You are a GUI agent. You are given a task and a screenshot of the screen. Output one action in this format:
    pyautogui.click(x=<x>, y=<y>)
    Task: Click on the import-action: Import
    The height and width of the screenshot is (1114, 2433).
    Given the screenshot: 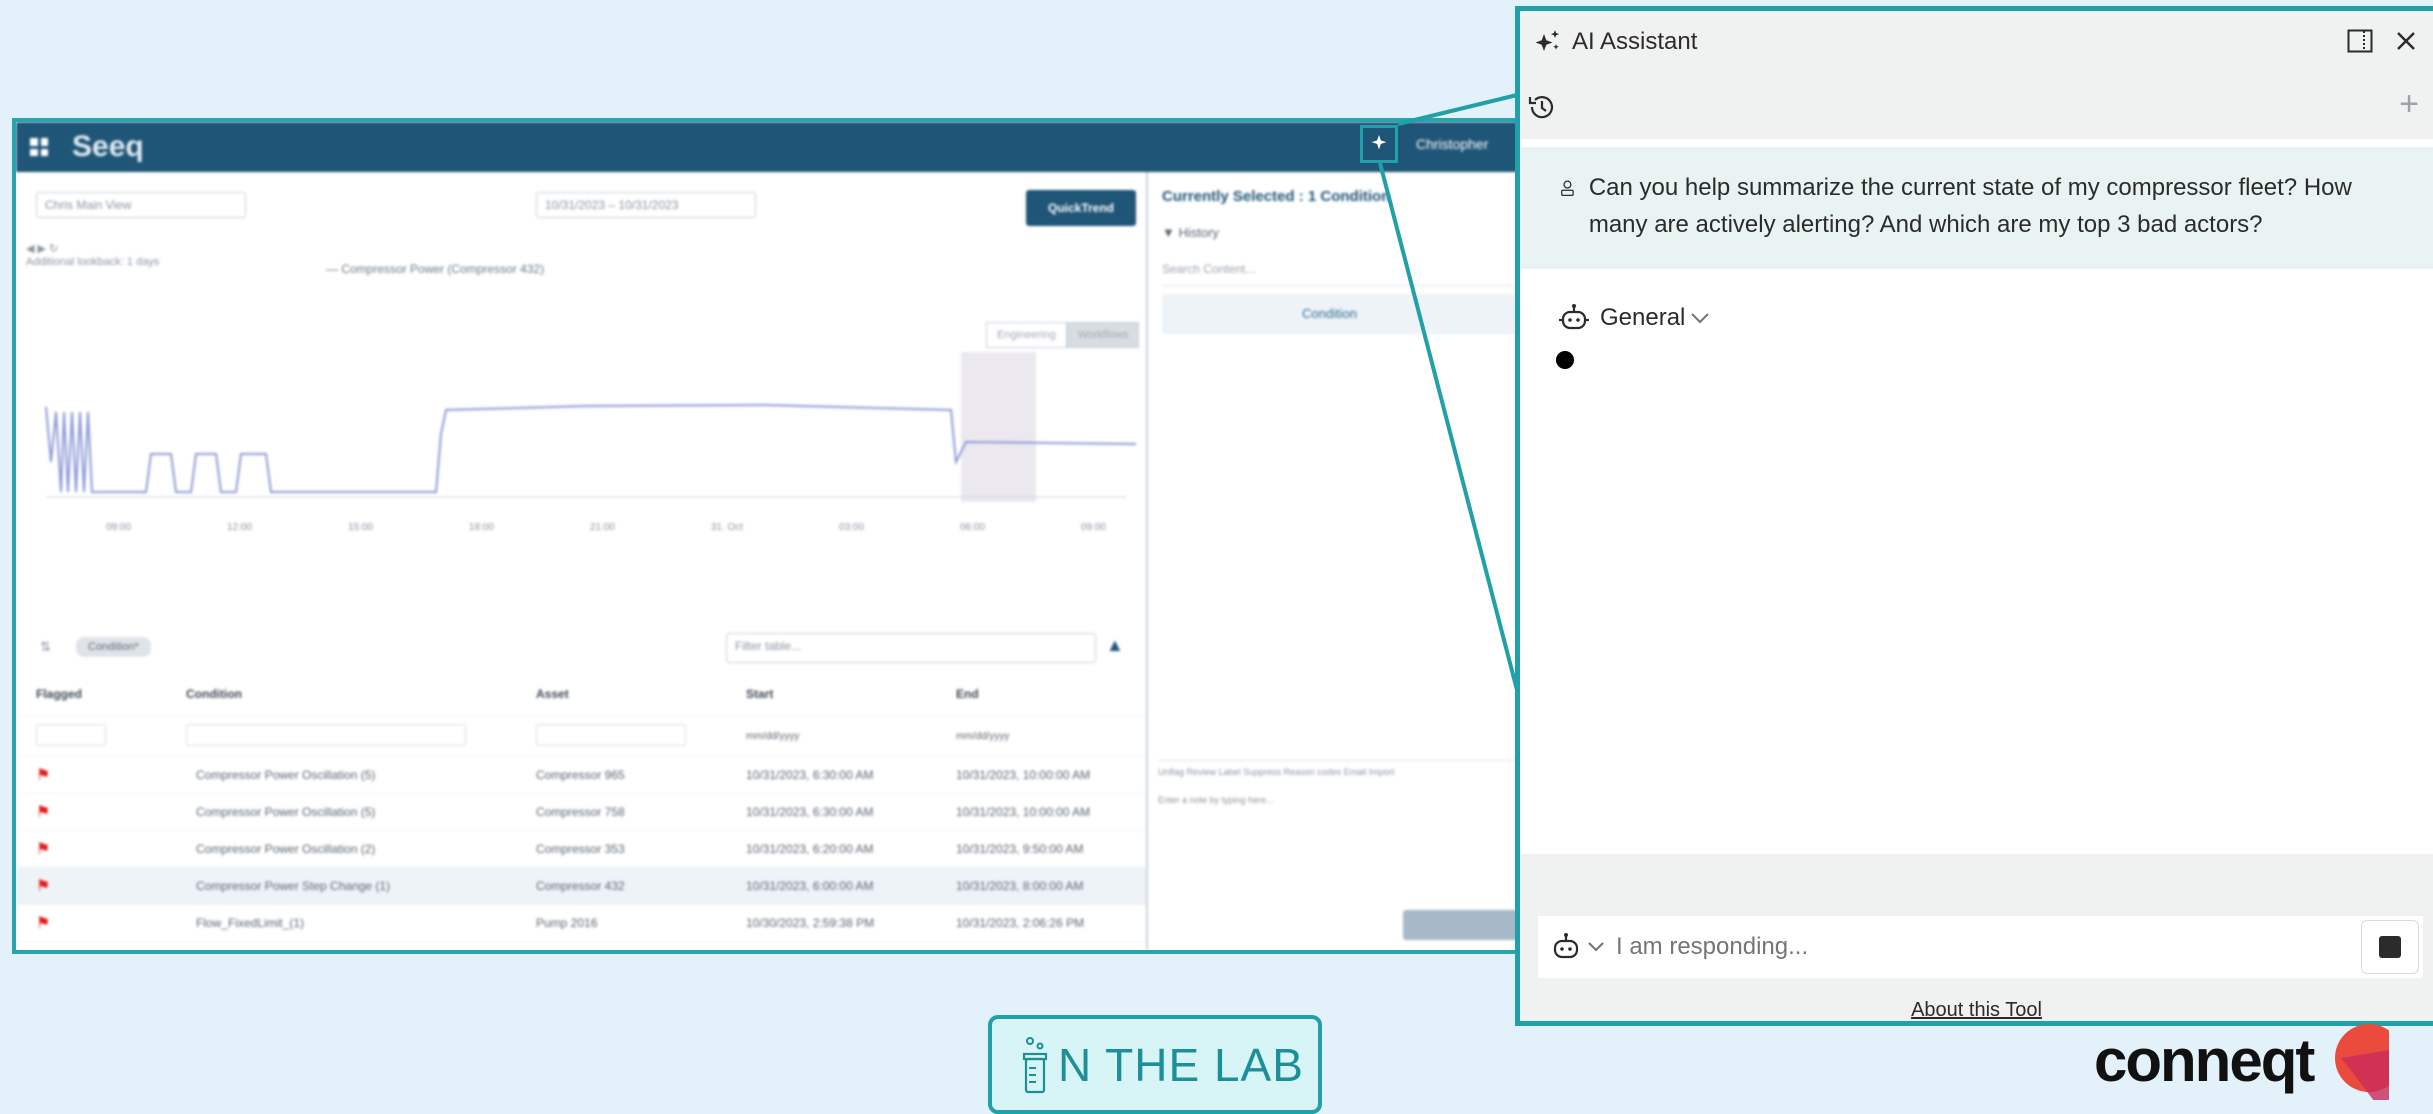 What is the action you would take?
    pyautogui.click(x=1382, y=772)
    